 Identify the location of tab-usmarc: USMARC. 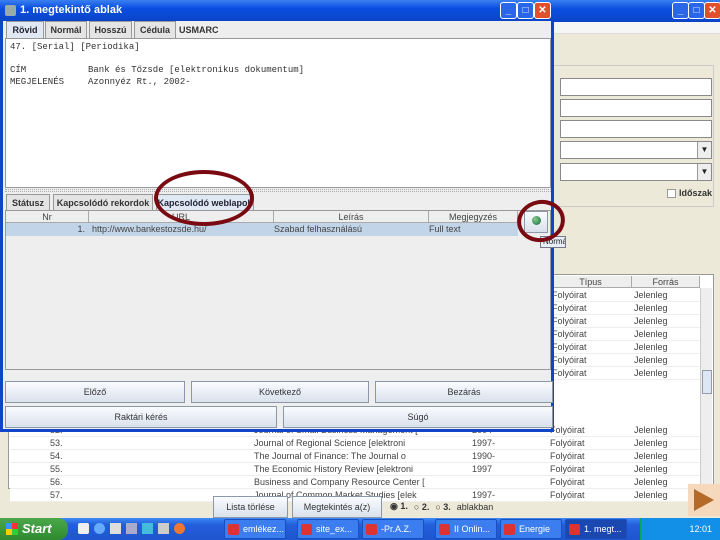
(198, 29).